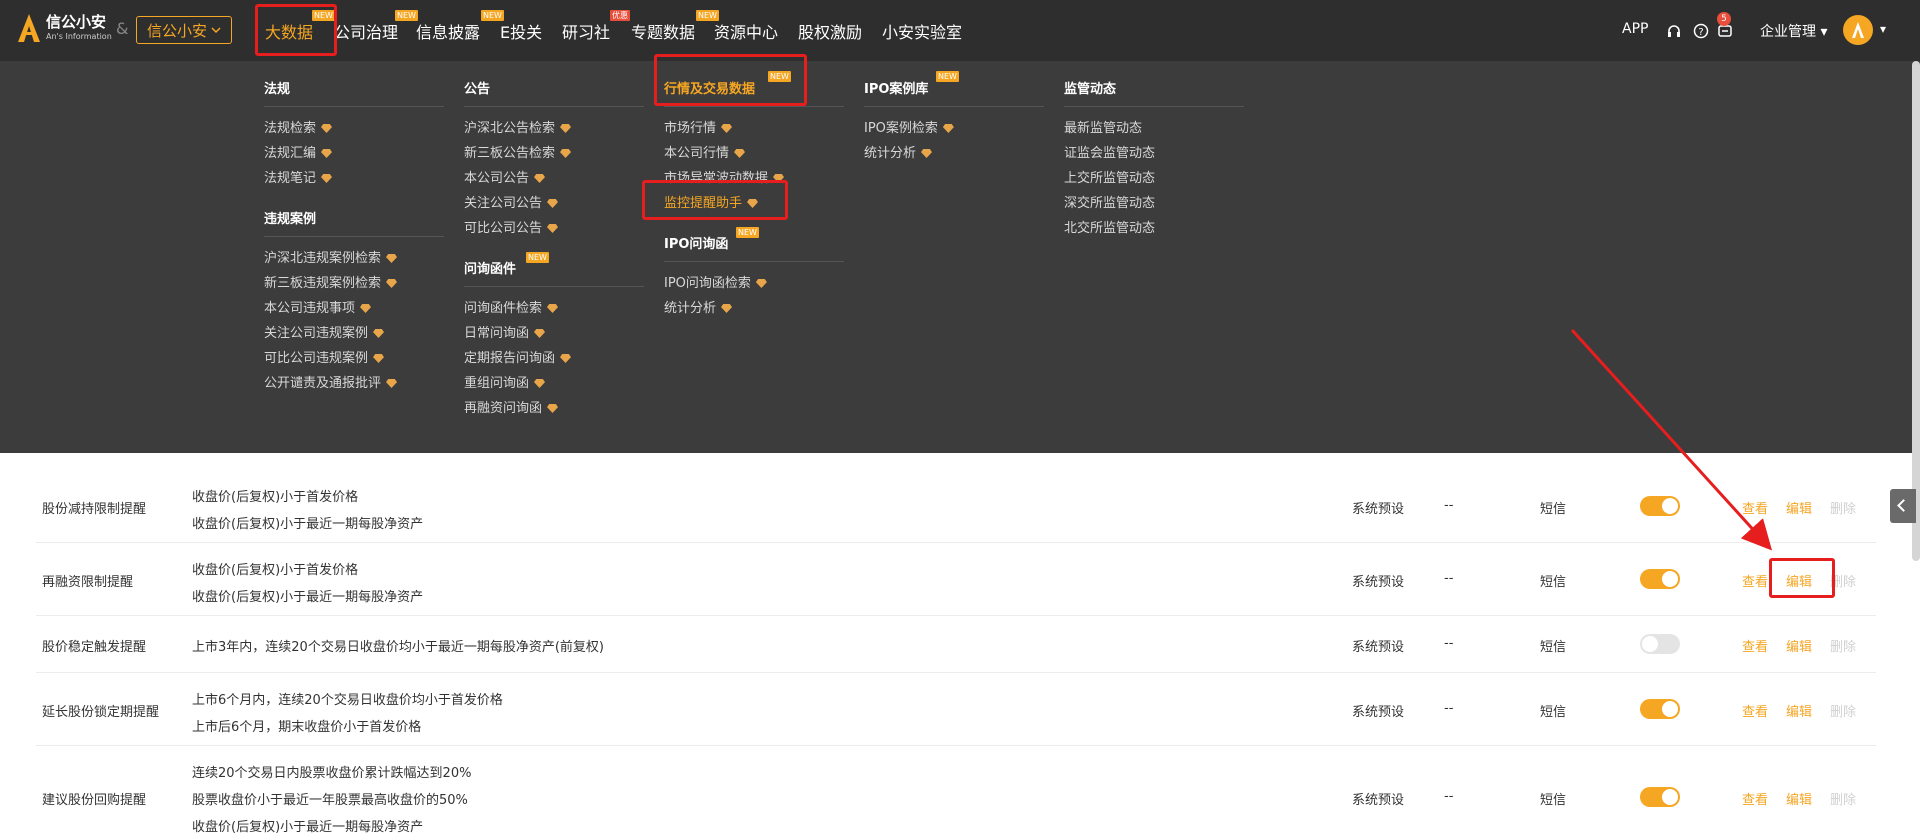  Describe the element at coordinates (448, 31) in the screenshot. I see `nav-item-disclosure: 信息披露` at that location.